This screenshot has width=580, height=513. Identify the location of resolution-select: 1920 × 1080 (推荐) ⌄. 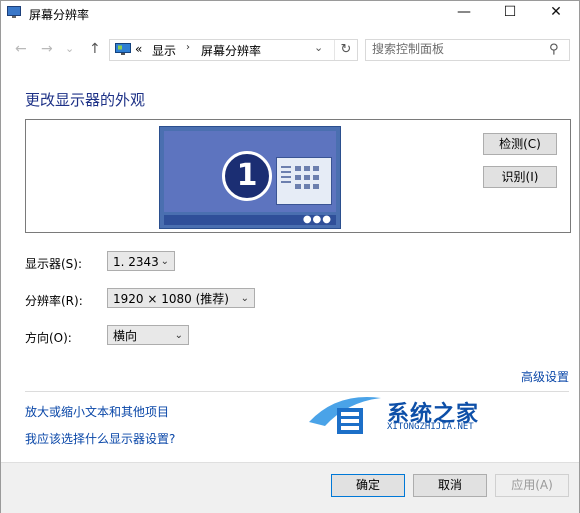
(181, 298).